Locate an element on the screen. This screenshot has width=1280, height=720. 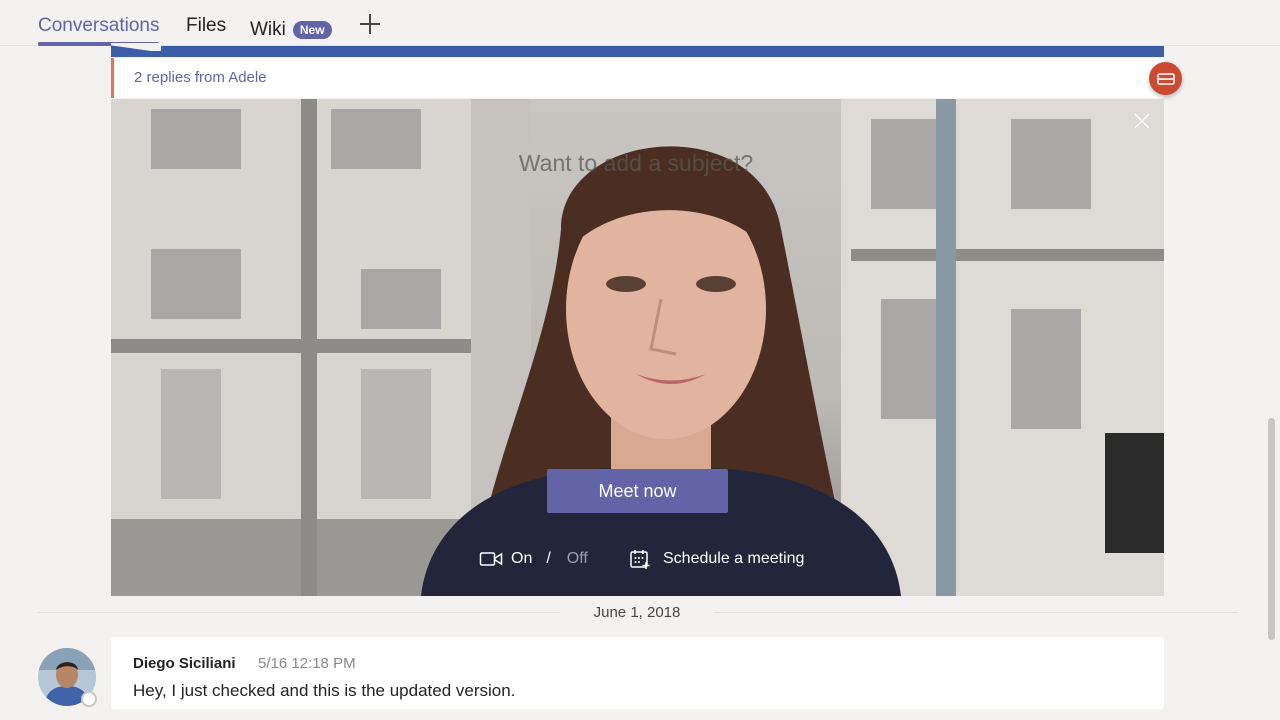
add-tab-plus-icon is located at coordinates (370, 24).